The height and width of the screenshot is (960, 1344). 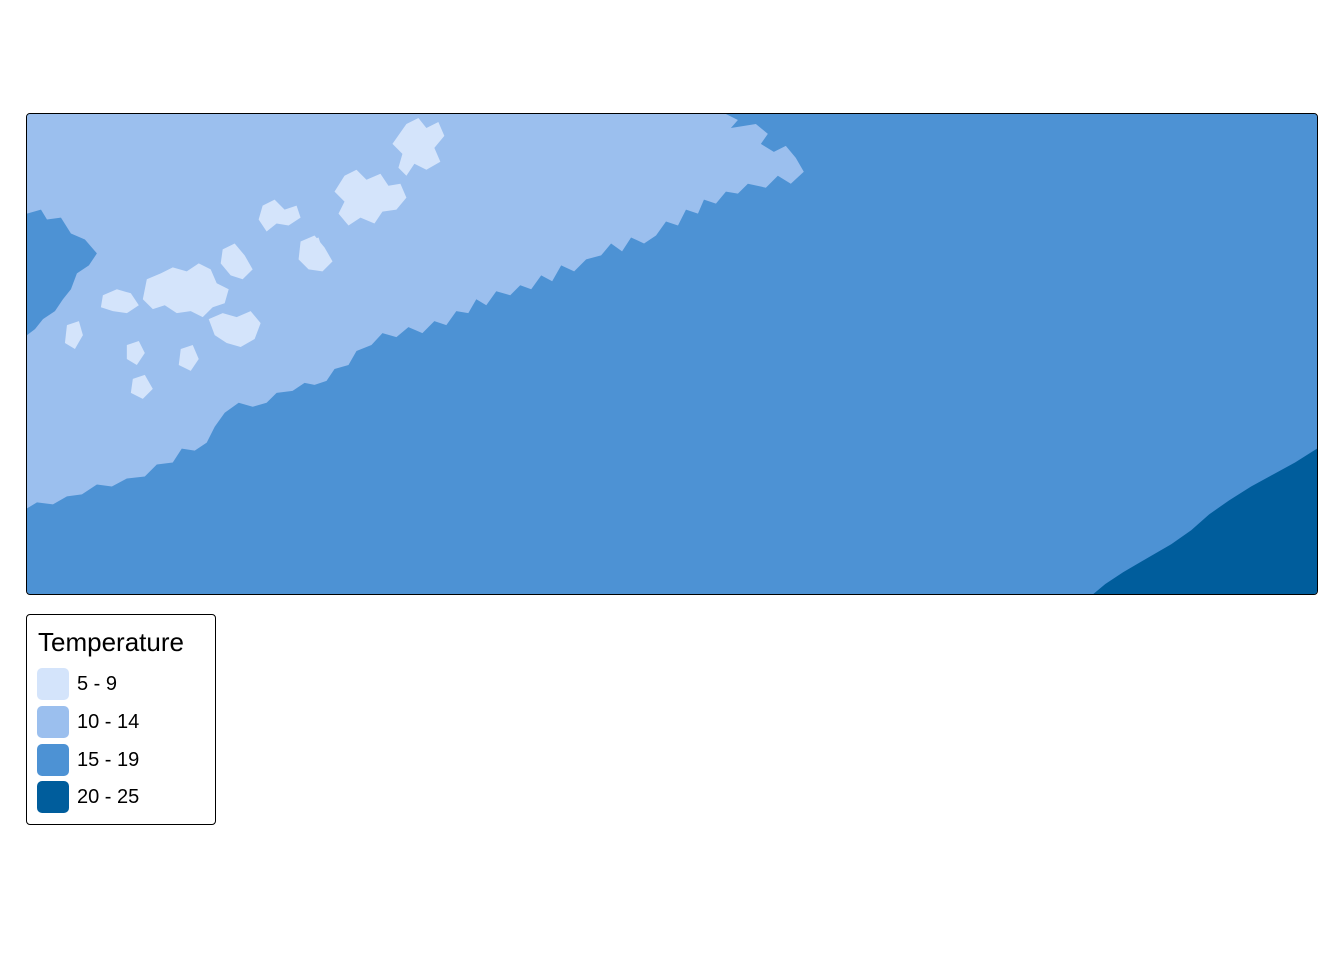 I want to click on legend-title: Temperature, so click(x=111, y=642).